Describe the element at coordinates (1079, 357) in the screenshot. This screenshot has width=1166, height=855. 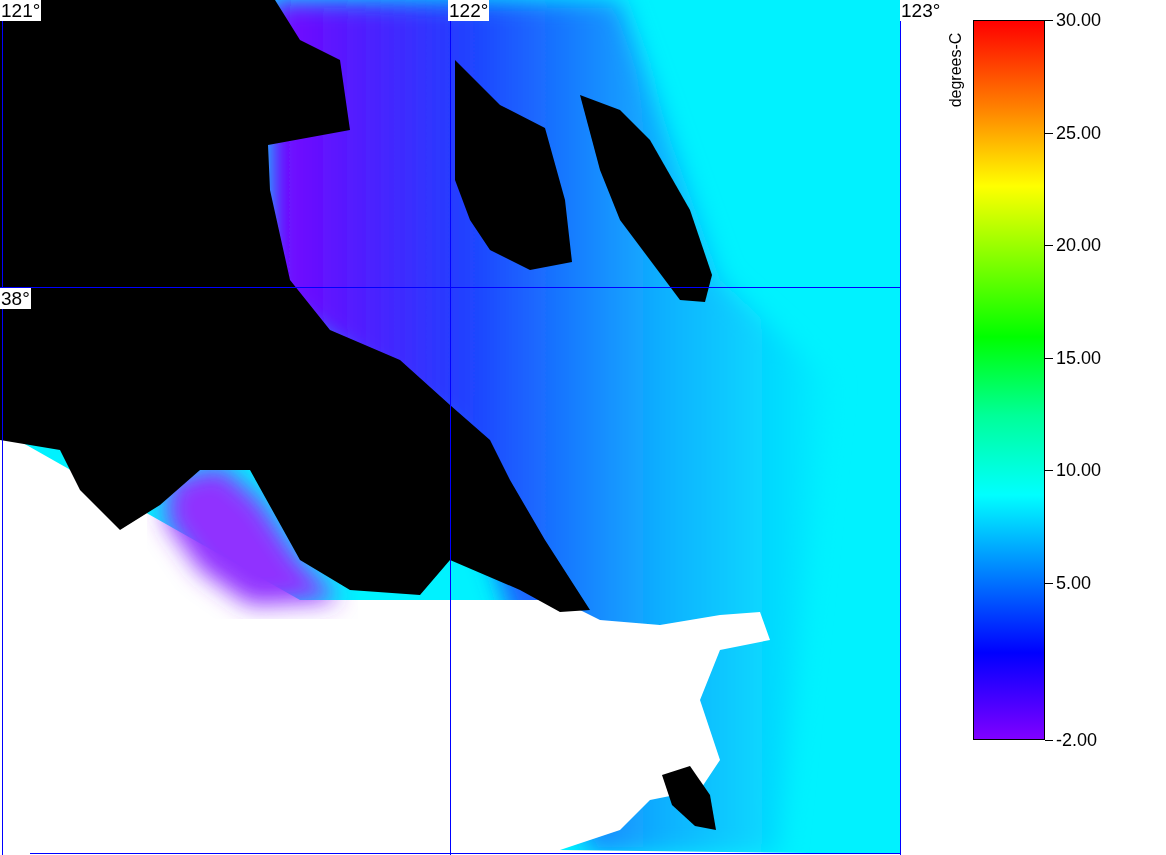
I see `scale-tick-label: 15.00` at that location.